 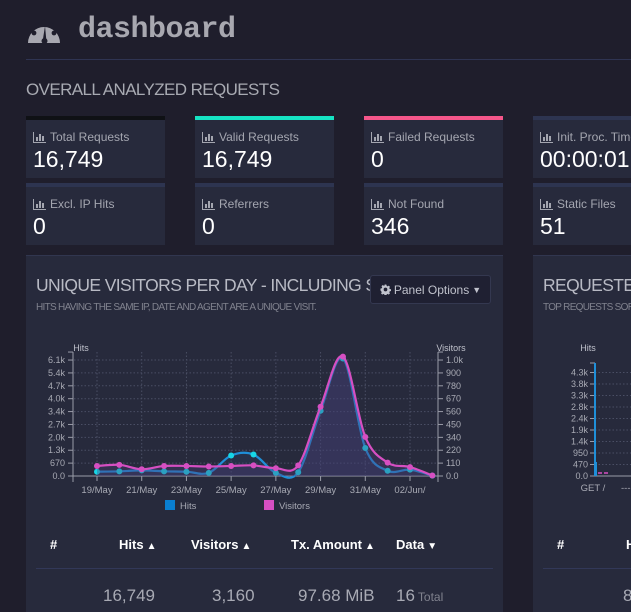 I want to click on requests-table-header: # Hits, so click(x=582, y=552).